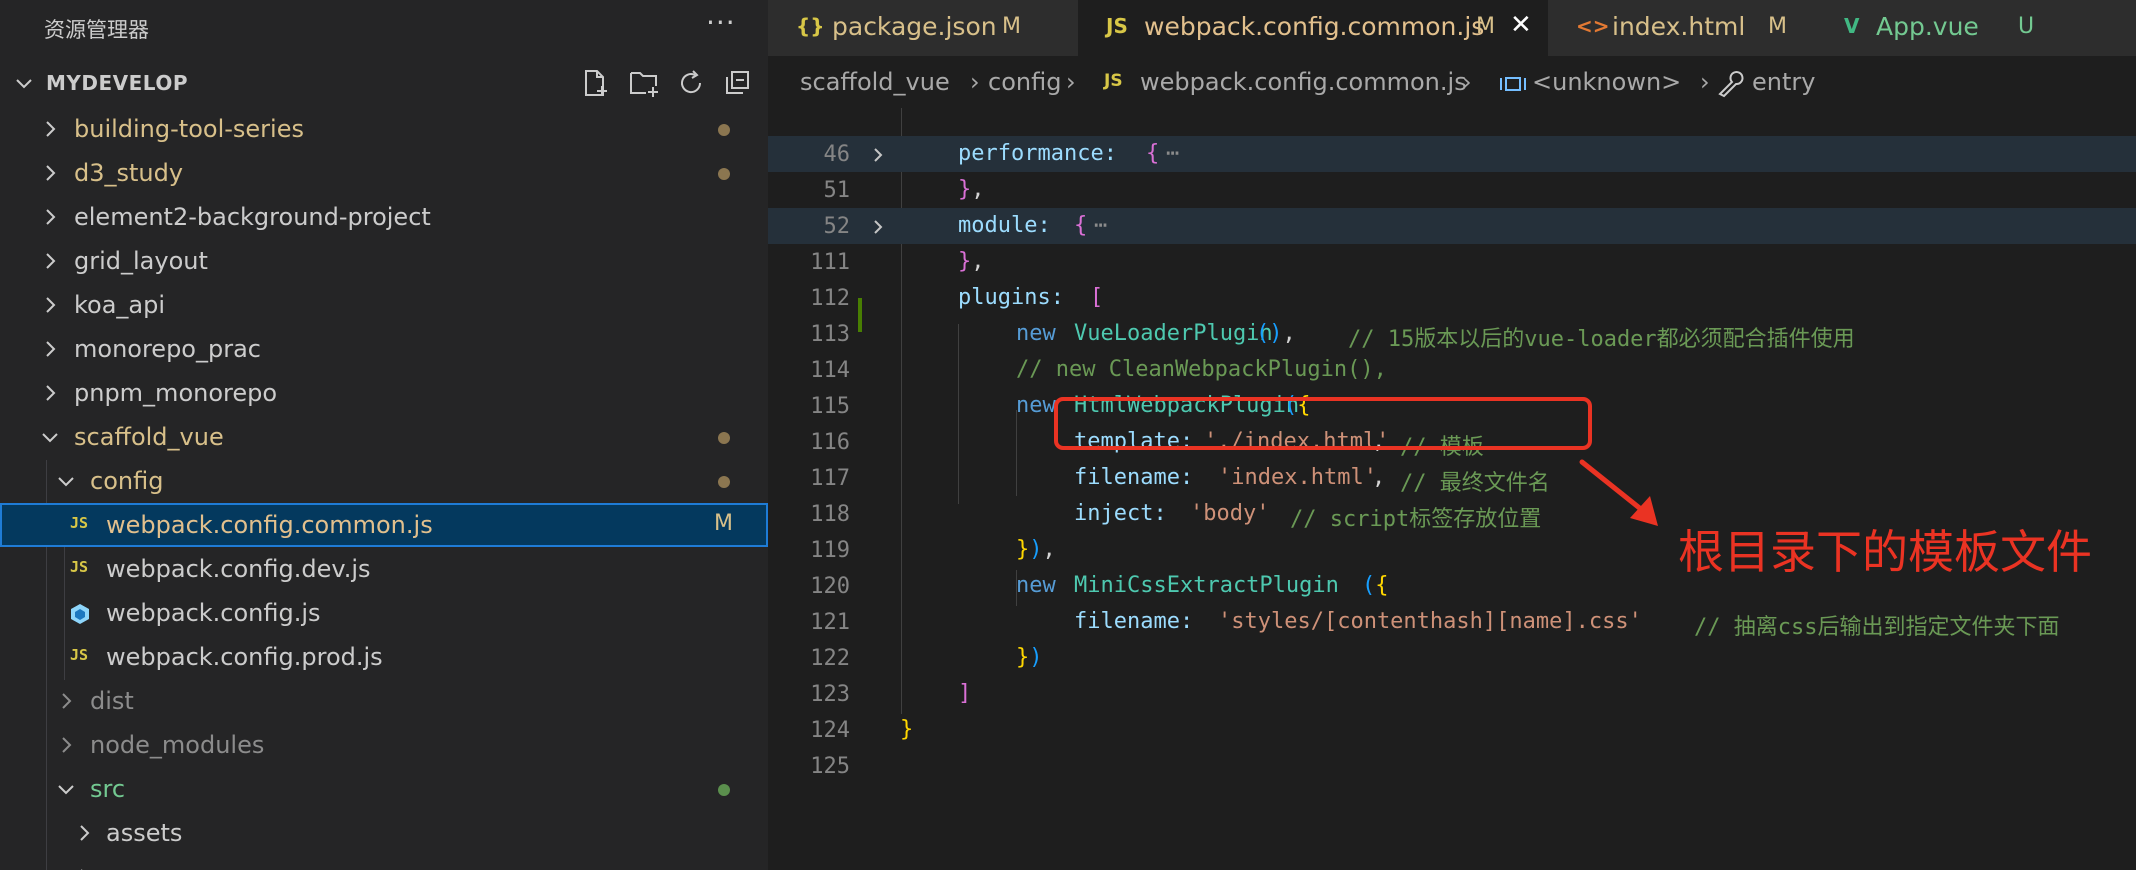 The width and height of the screenshot is (2136, 870). Describe the element at coordinates (213, 613) in the screenshot. I see `tree-item-label: webpack.config.js` at that location.